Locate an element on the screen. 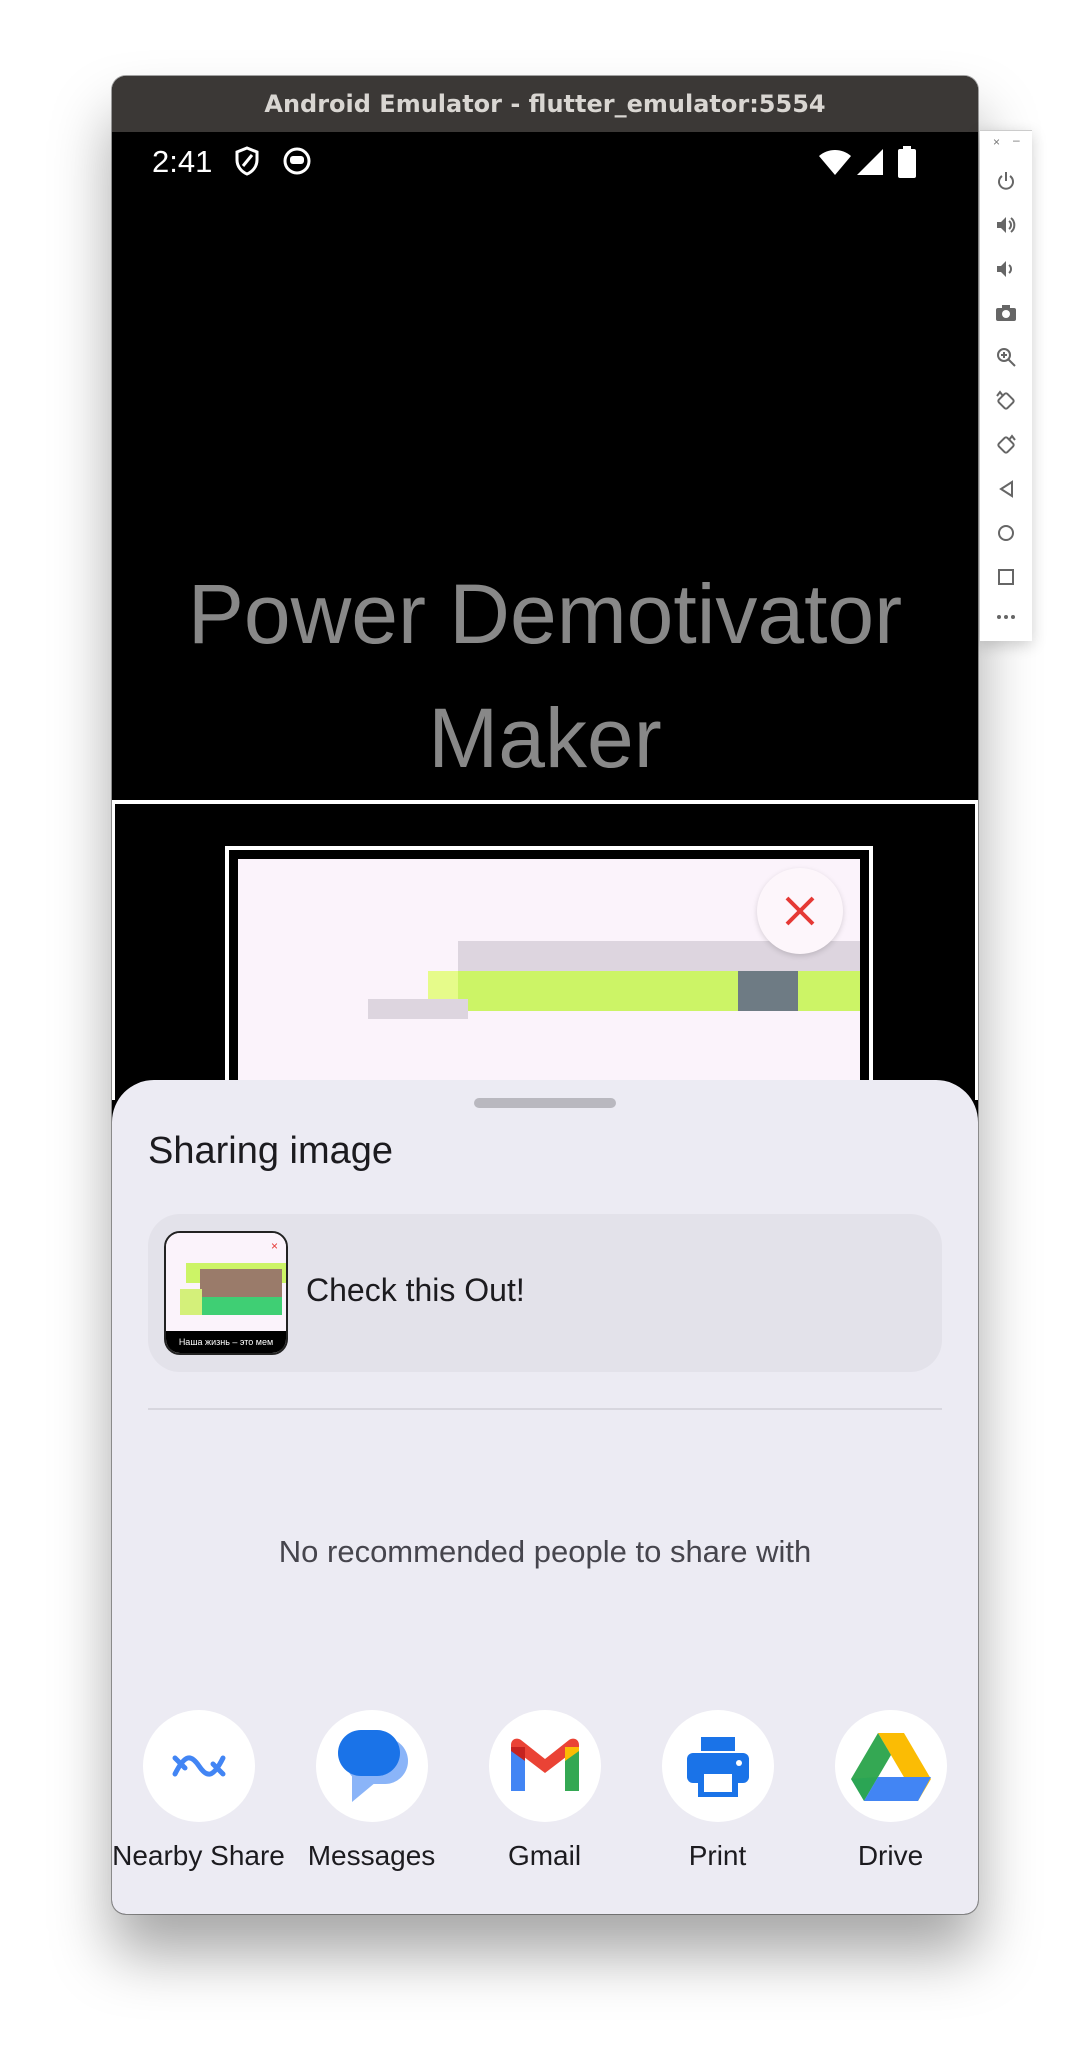  share-target-drive: Drive is located at coordinates (890, 1791).